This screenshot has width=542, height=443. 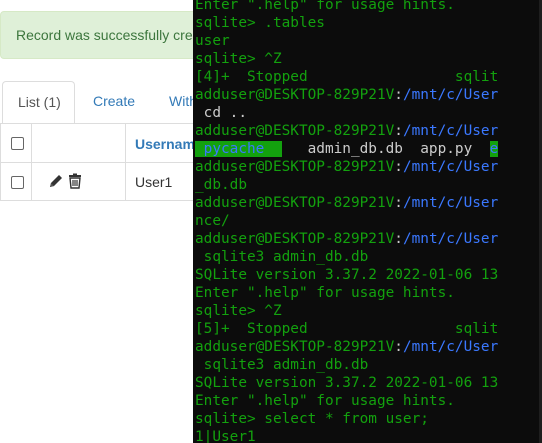 I want to click on terminal-text: sqlite> .tables, so click(x=260, y=23).